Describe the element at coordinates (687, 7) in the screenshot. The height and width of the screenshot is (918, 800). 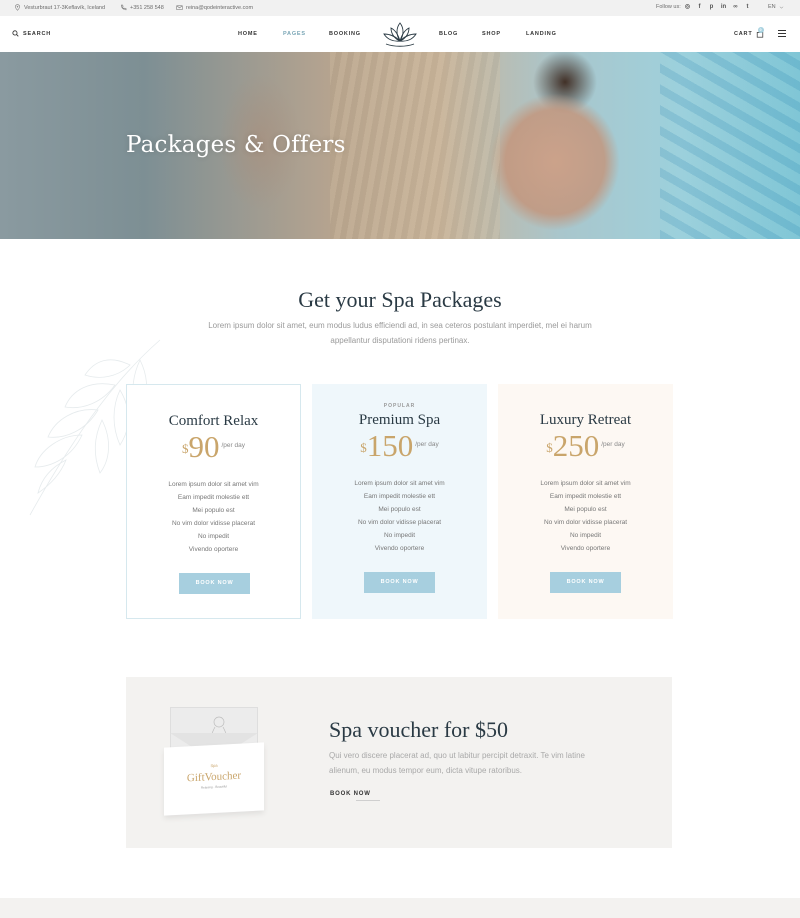
I see `instagram-icon: ◎` at that location.